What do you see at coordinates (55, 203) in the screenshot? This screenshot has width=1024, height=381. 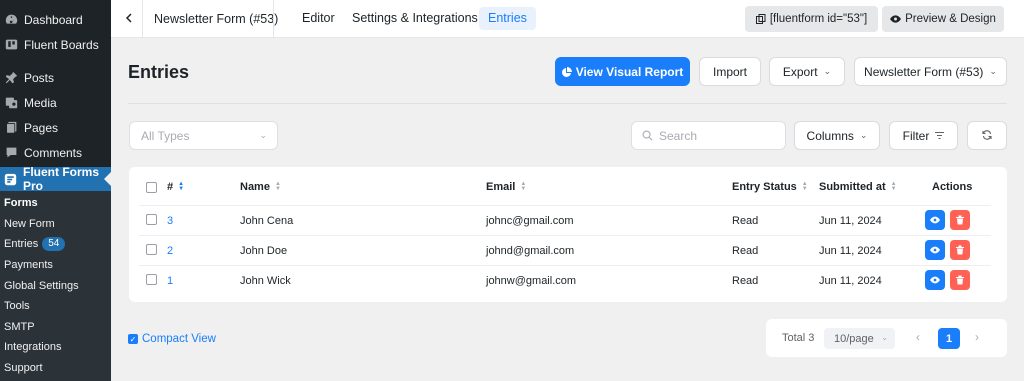 I see `submenu-item-forms: Forms` at bounding box center [55, 203].